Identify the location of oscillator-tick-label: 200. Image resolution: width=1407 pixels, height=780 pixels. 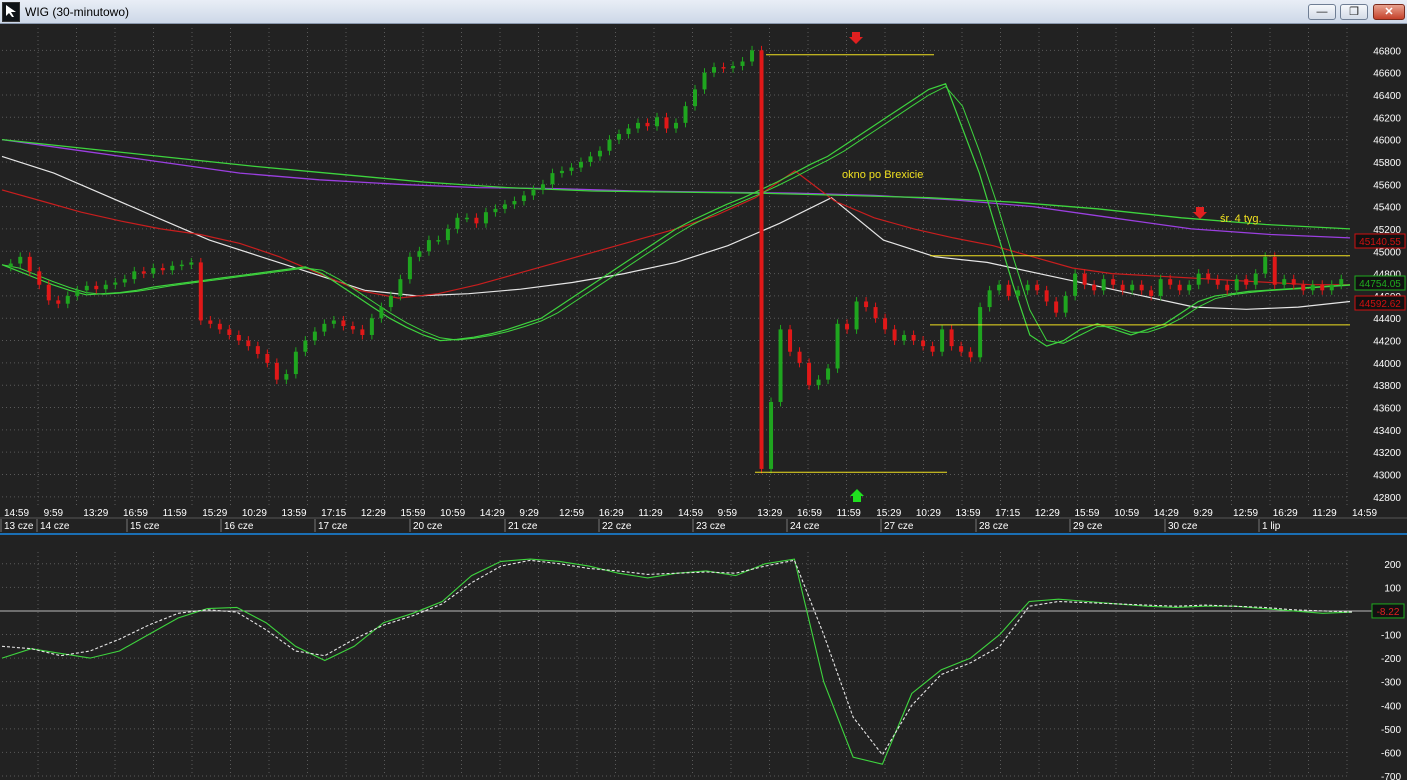
(1392, 565).